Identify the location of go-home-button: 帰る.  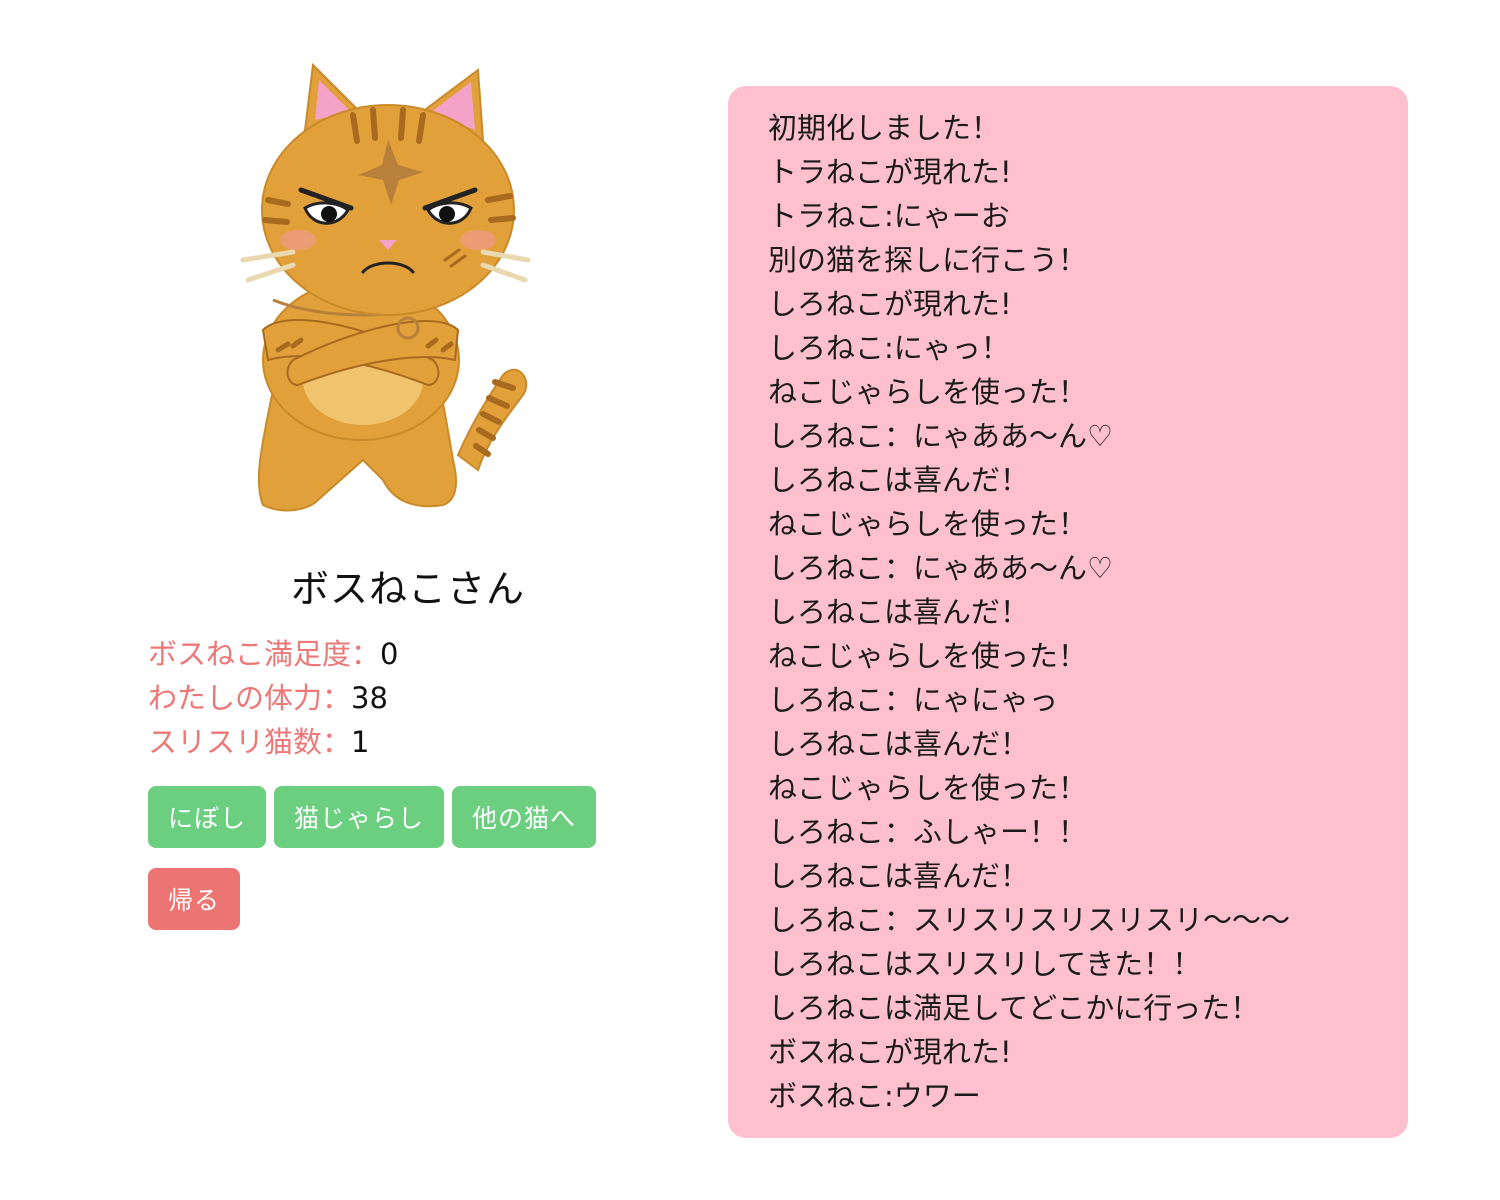
(194, 899).